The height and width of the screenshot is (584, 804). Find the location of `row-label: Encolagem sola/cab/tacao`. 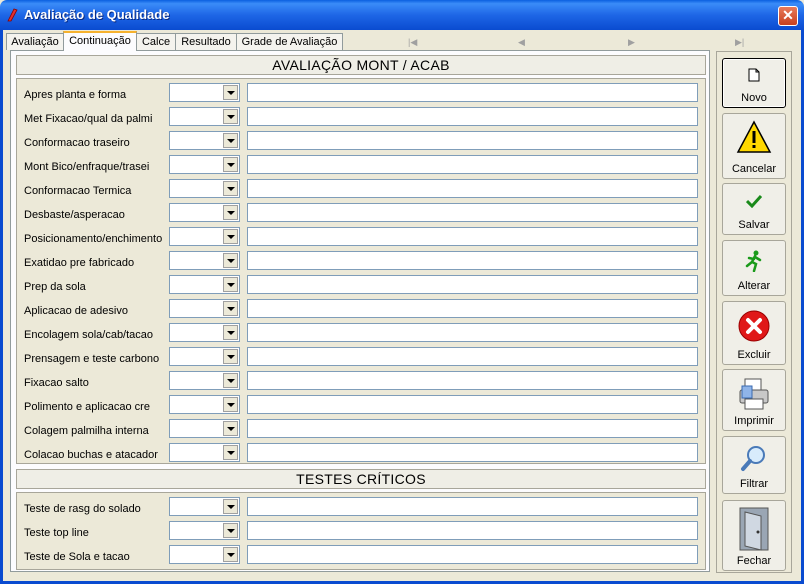

row-label: Encolagem sola/cab/tacao is located at coordinates (89, 335).